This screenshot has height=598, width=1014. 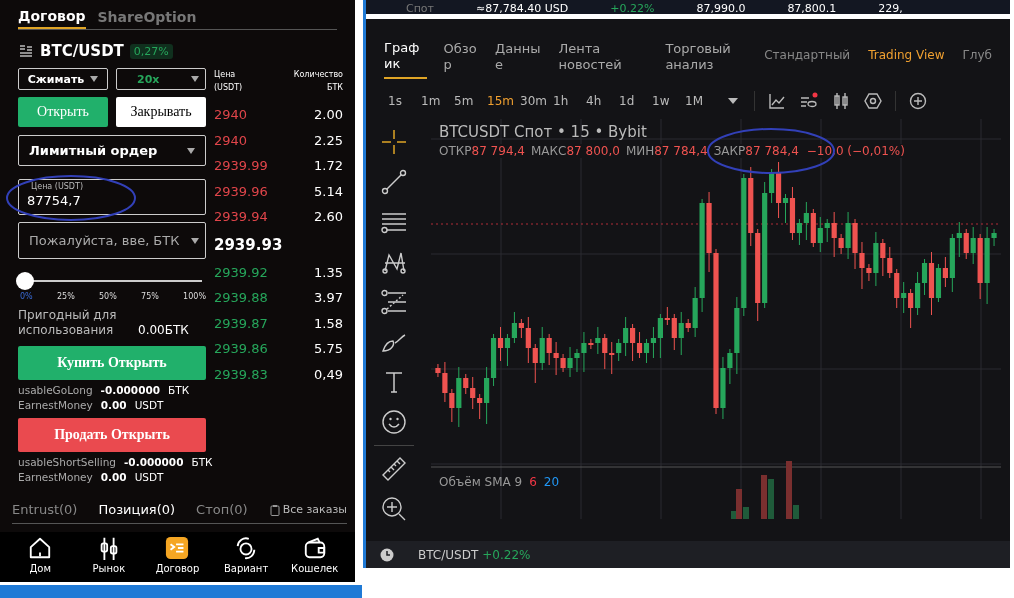 What do you see at coordinates (328, 140) in the screenshot?
I see `ask-quantity: 2.25` at bounding box center [328, 140].